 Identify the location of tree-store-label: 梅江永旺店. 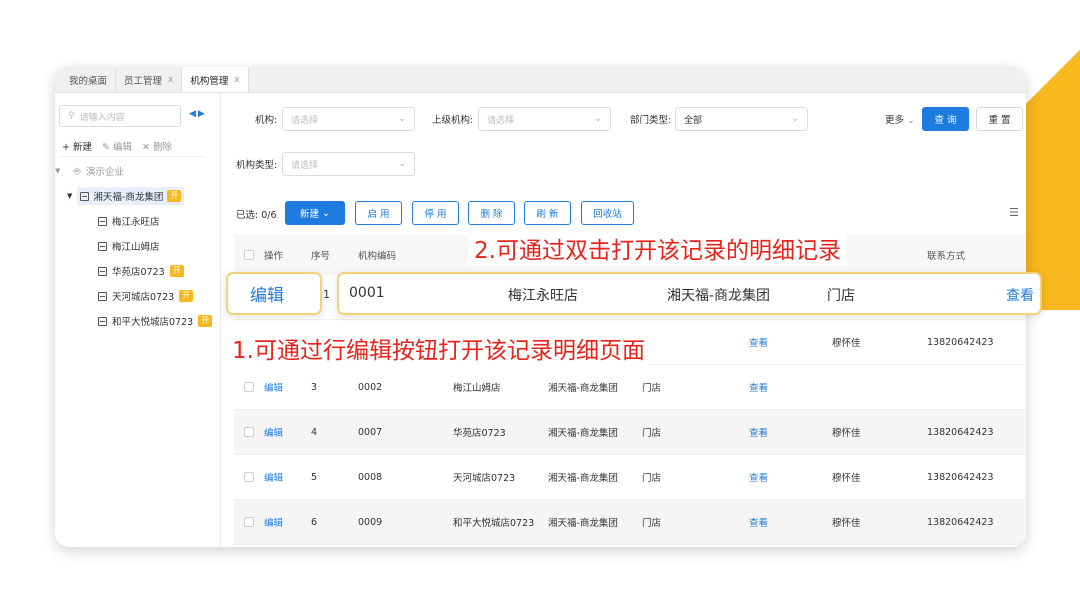
(136, 222).